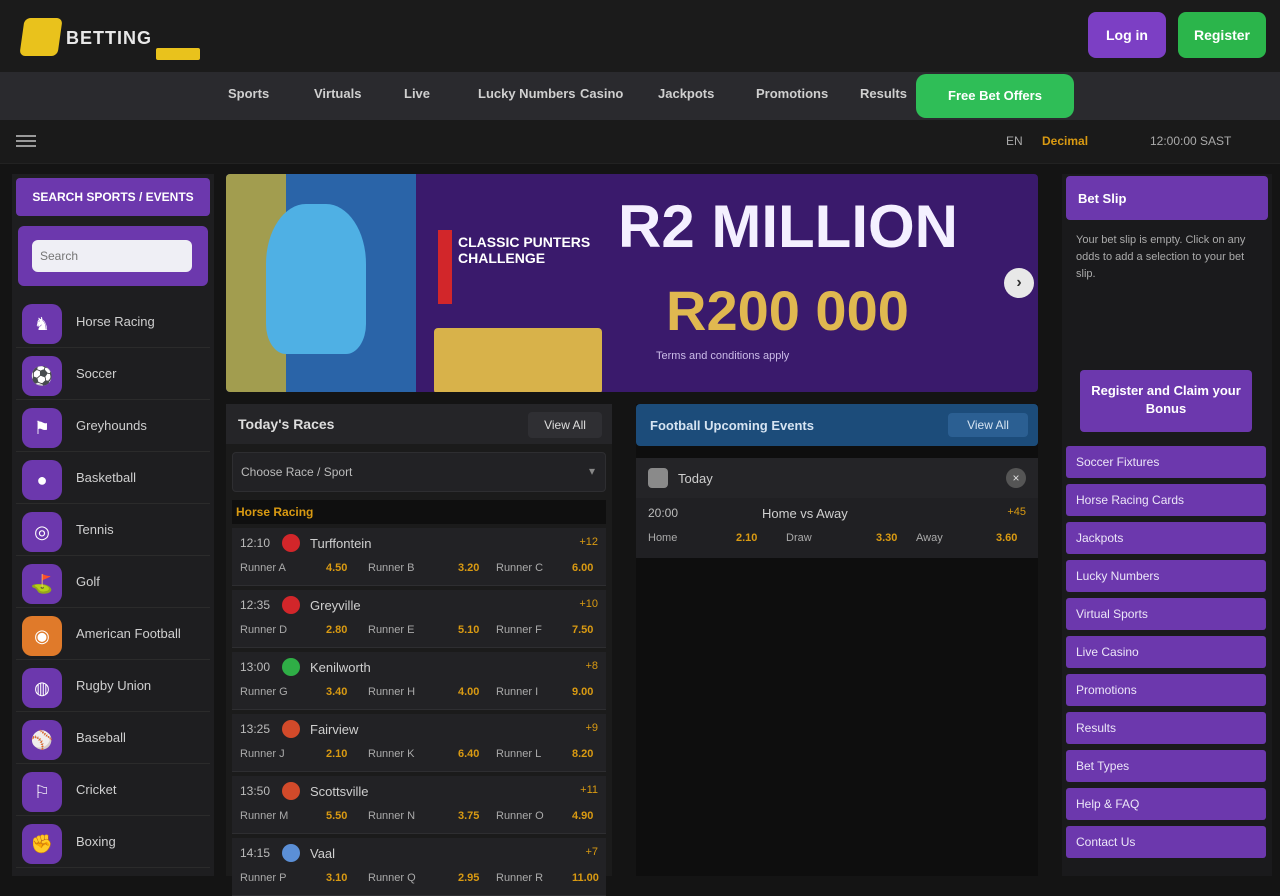 Image resolution: width=1280 pixels, height=896 pixels. What do you see at coordinates (1127, 35) in the screenshot?
I see `login-button: Log in` at bounding box center [1127, 35].